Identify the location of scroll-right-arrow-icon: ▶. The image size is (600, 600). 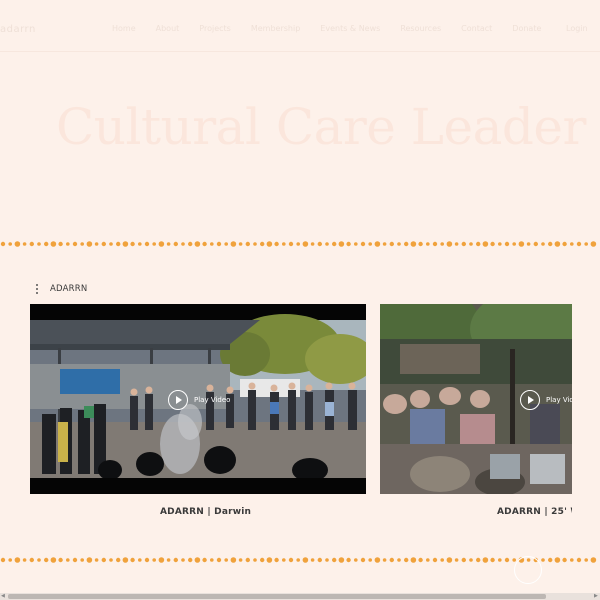
(596, 596).